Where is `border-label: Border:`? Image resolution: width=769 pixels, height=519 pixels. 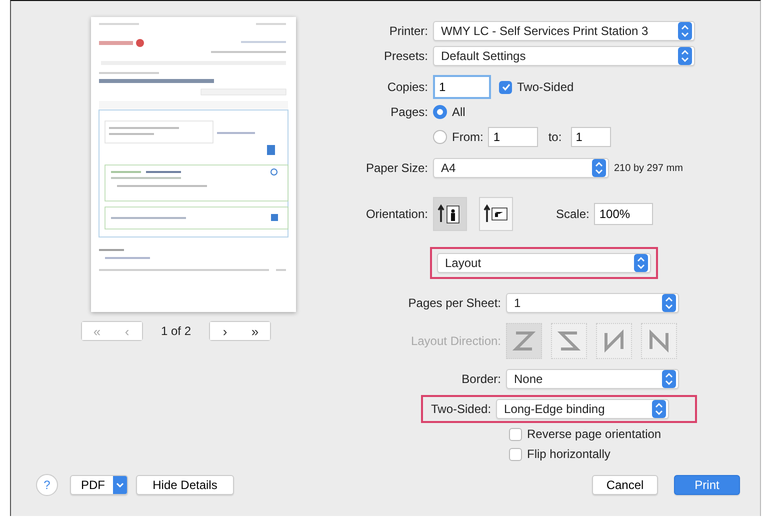
border-label: Border: is located at coordinates (481, 379).